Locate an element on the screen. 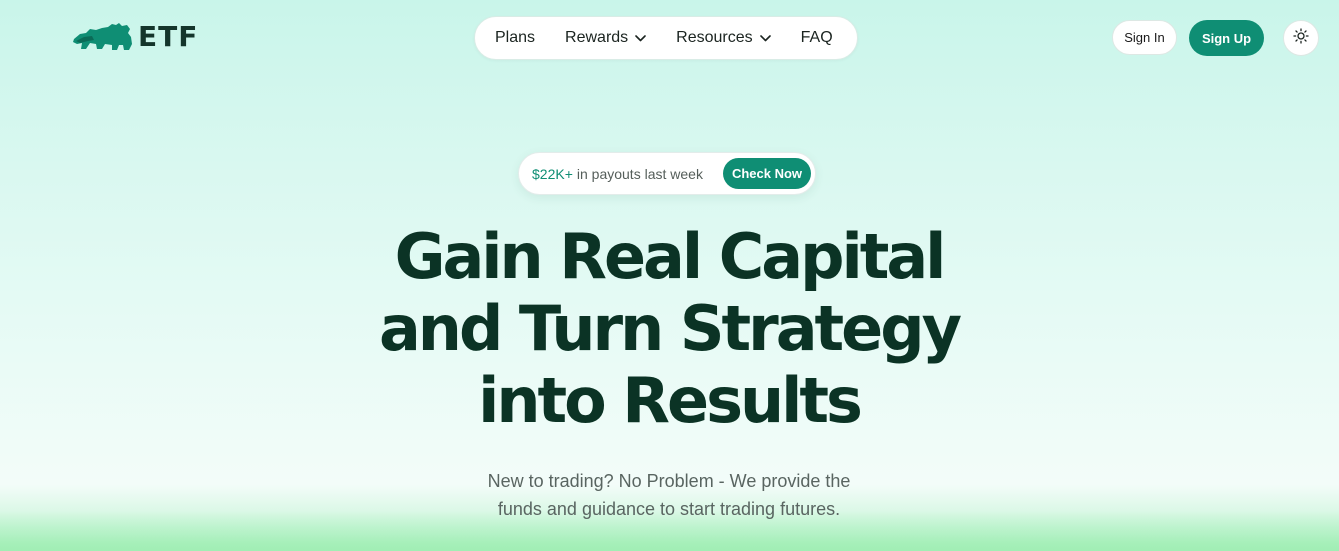 This screenshot has height=551, width=1339. hero-title-line: and Turn Strategy is located at coordinates (670, 328).